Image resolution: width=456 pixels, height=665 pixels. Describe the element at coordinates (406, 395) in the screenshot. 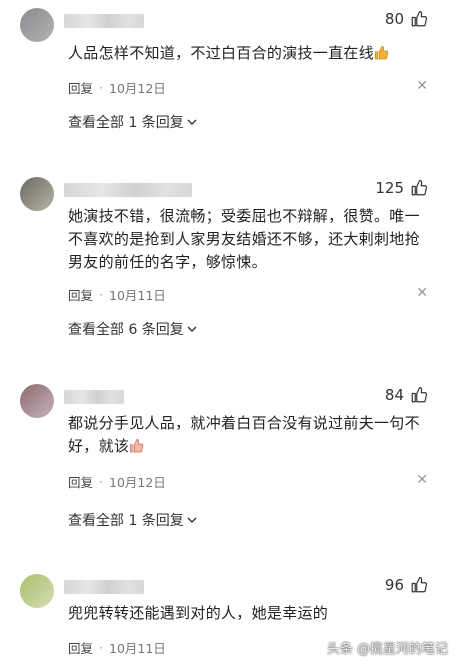

I see `like-button: 84` at that location.